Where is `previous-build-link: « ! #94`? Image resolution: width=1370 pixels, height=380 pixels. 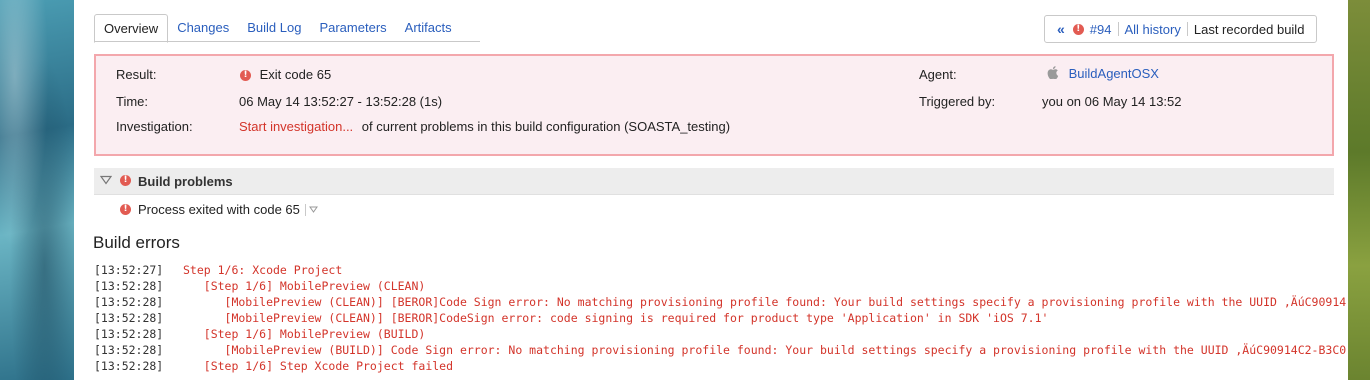
previous-build-link: « ! #94 is located at coordinates (1084, 29).